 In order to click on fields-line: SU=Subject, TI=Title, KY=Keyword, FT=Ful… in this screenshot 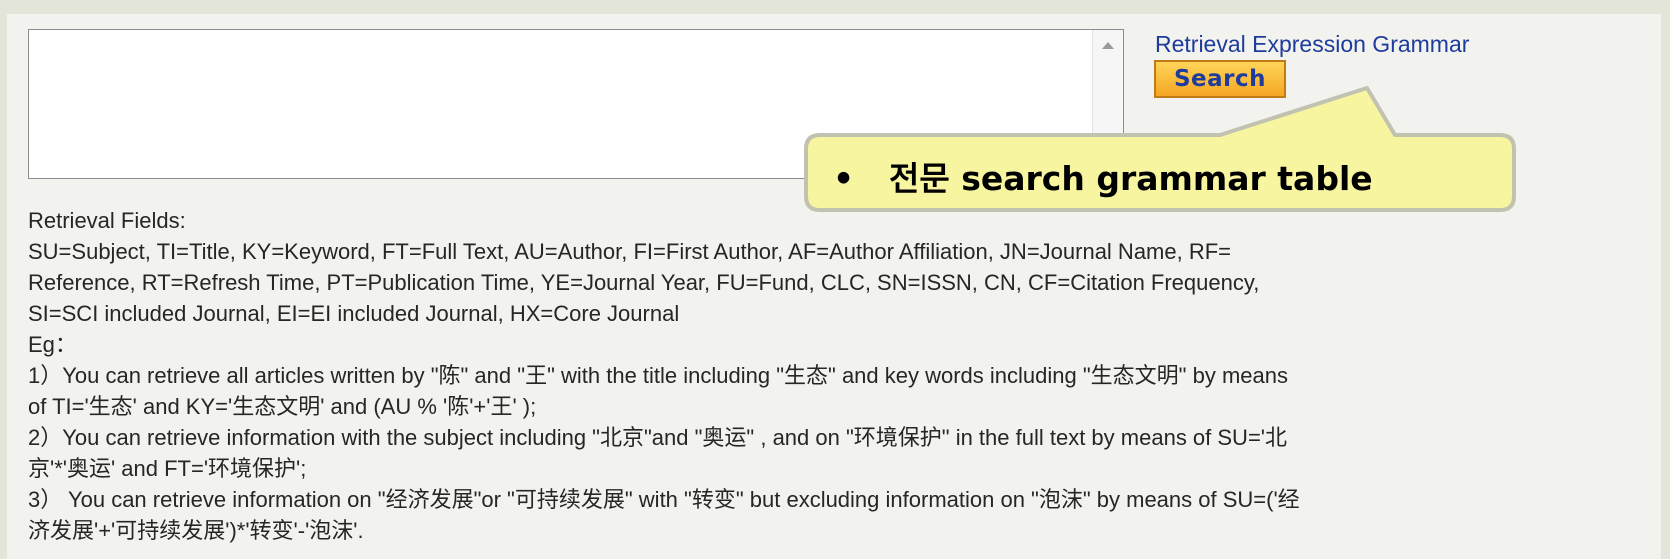, I will do `click(630, 251)`.